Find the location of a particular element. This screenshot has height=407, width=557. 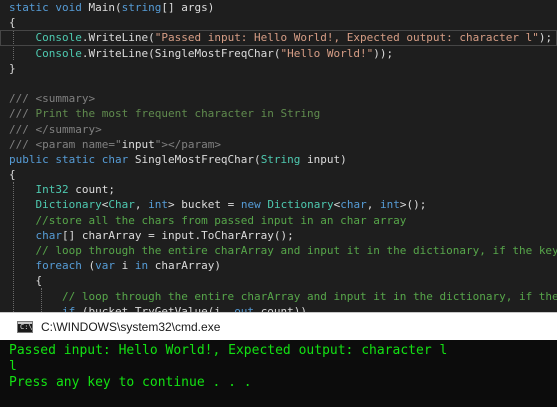

code-token: >(); is located at coordinates (413, 205).